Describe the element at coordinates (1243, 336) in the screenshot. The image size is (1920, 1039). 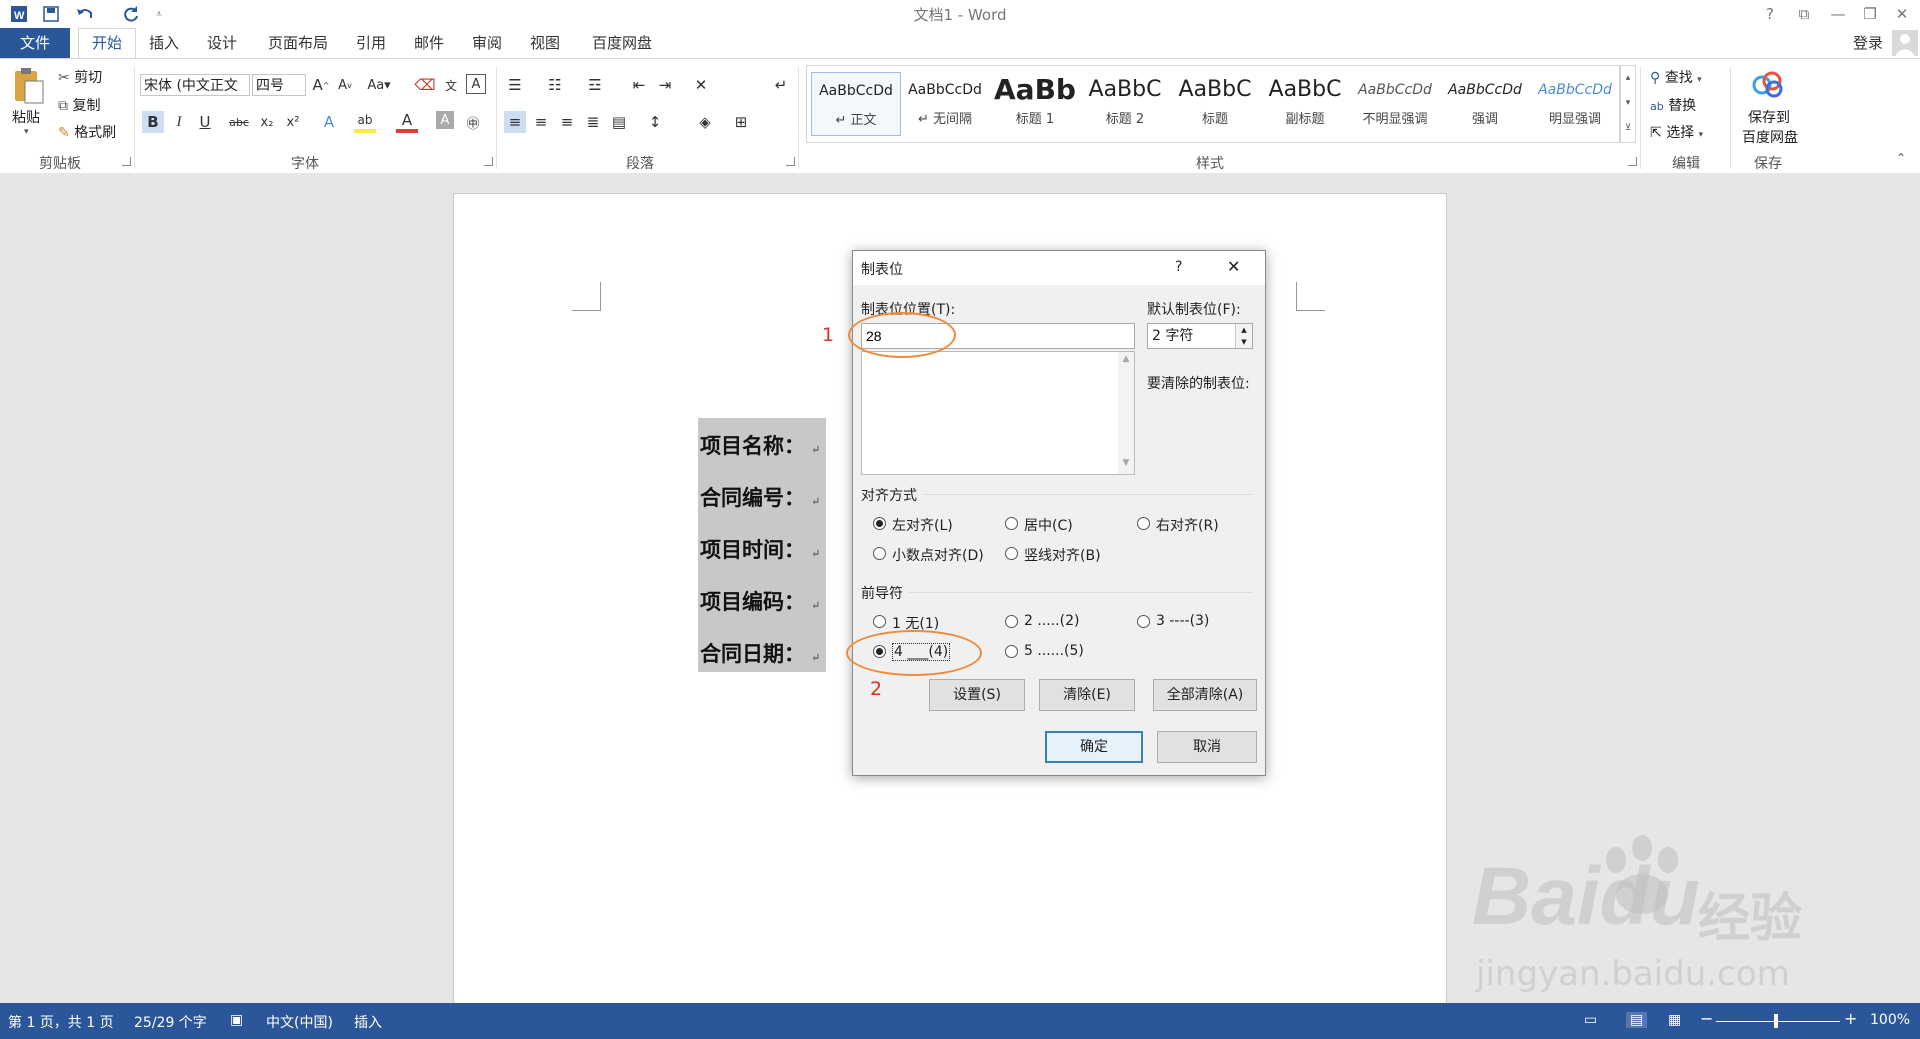
I see `spinner-arrows-icon: ▲ ▼` at that location.